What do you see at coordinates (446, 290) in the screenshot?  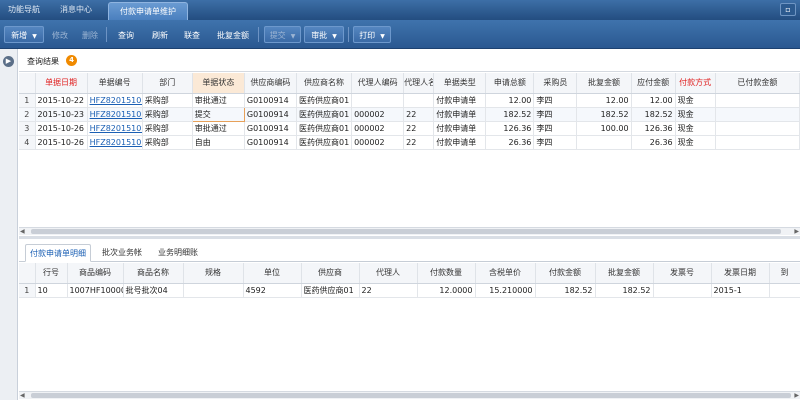 I see `cell-quantity: 12.0000` at bounding box center [446, 290].